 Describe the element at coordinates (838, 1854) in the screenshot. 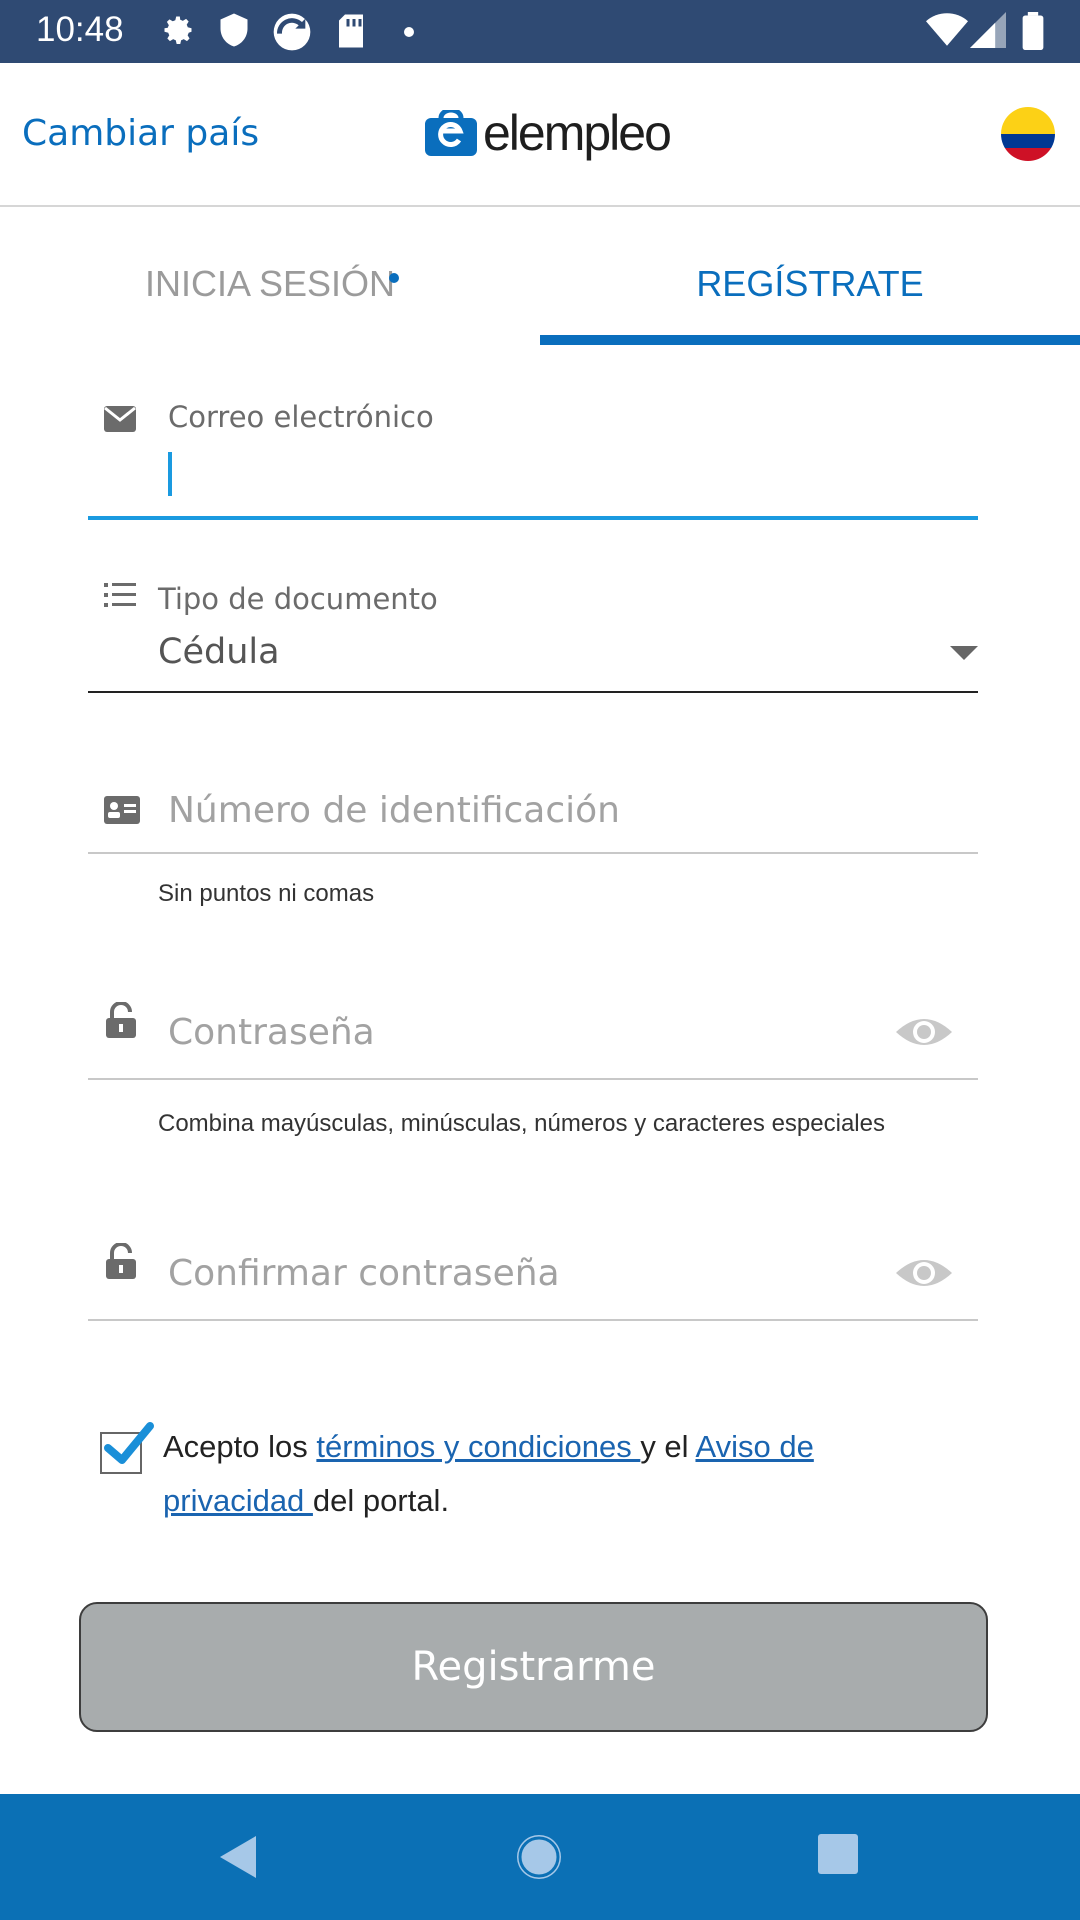

I see `recents-icon` at that location.